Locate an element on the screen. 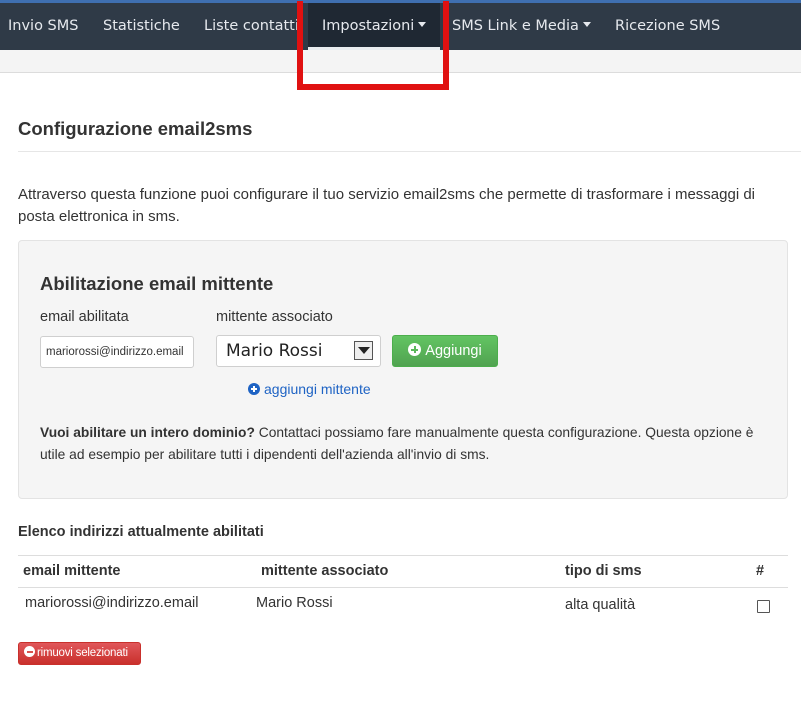 This screenshot has width=801, height=702. nav-item-label: SMS Link e Media is located at coordinates (515, 26).